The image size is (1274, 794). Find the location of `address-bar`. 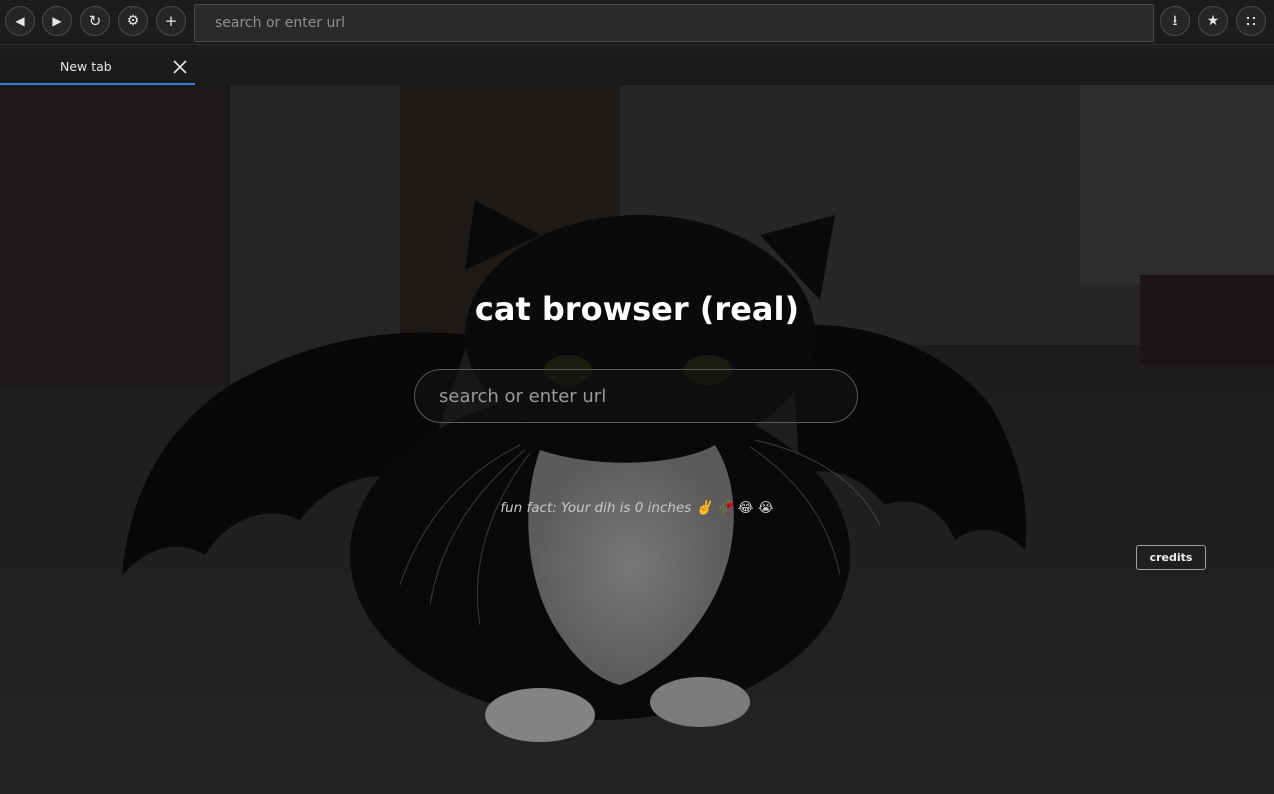

address-bar is located at coordinates (674, 23).